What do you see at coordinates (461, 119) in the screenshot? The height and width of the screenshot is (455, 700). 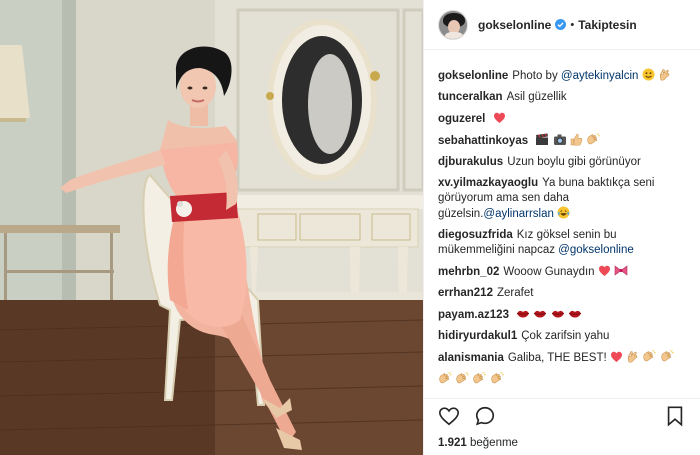 I see `comment-username: oguzerel` at bounding box center [461, 119].